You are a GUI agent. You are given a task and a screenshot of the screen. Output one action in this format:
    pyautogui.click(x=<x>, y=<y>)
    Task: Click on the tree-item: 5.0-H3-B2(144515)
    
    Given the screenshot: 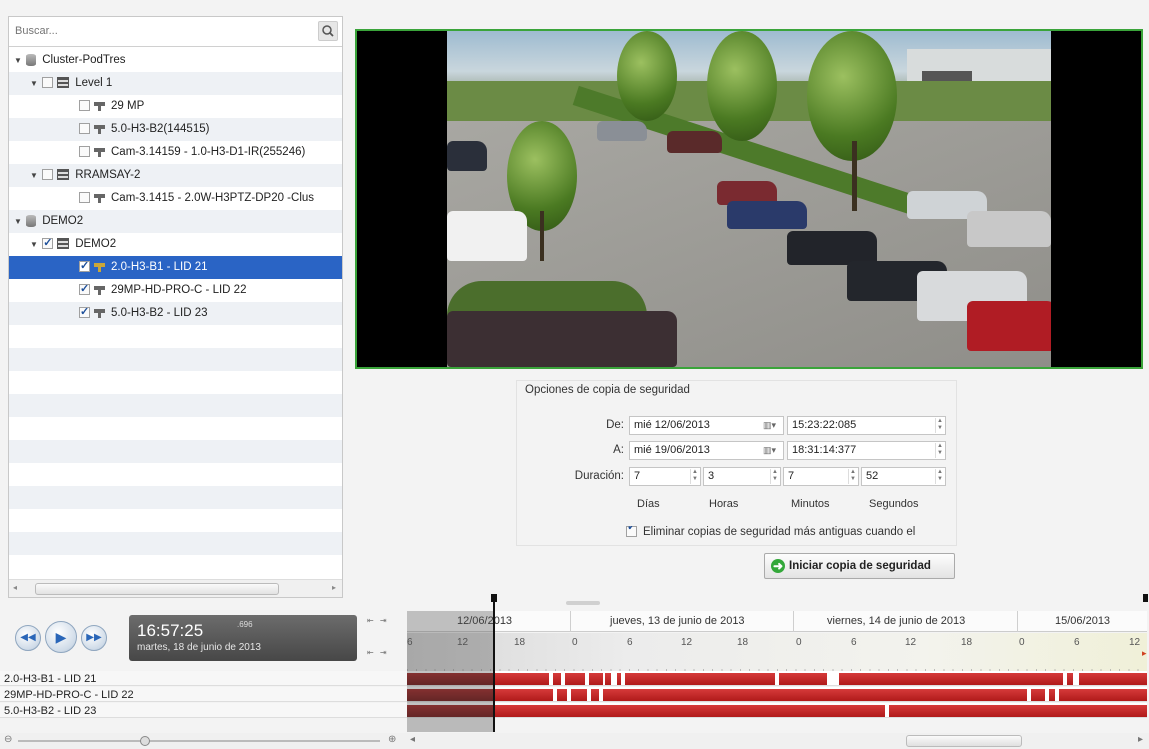 What is the action you would take?
    pyautogui.click(x=175, y=129)
    